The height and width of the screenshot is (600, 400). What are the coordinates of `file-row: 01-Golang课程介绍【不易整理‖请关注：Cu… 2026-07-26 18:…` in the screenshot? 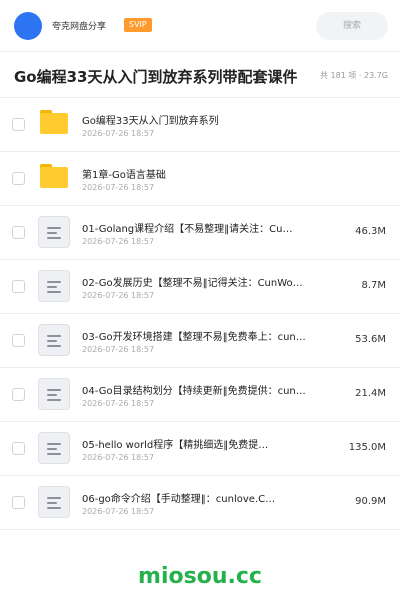 It's located at (200, 233).